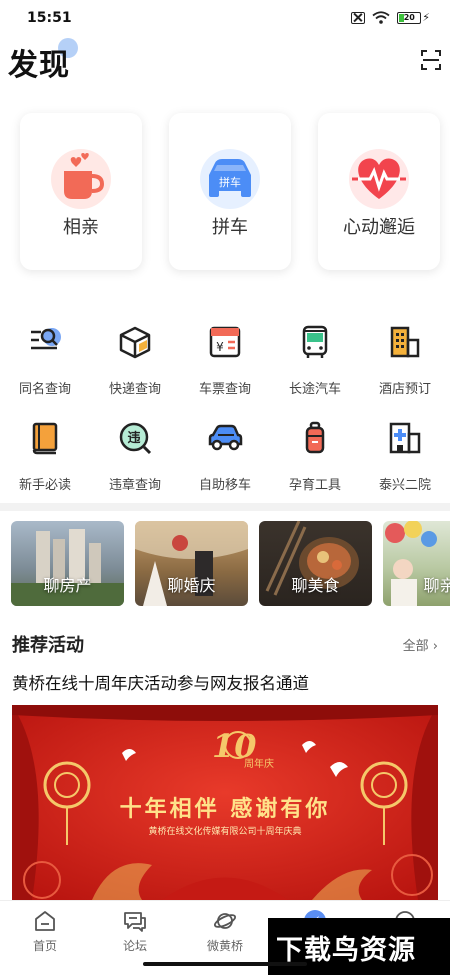 The width and height of the screenshot is (450, 975). I want to click on tab-home: 首页, so click(45, 931).